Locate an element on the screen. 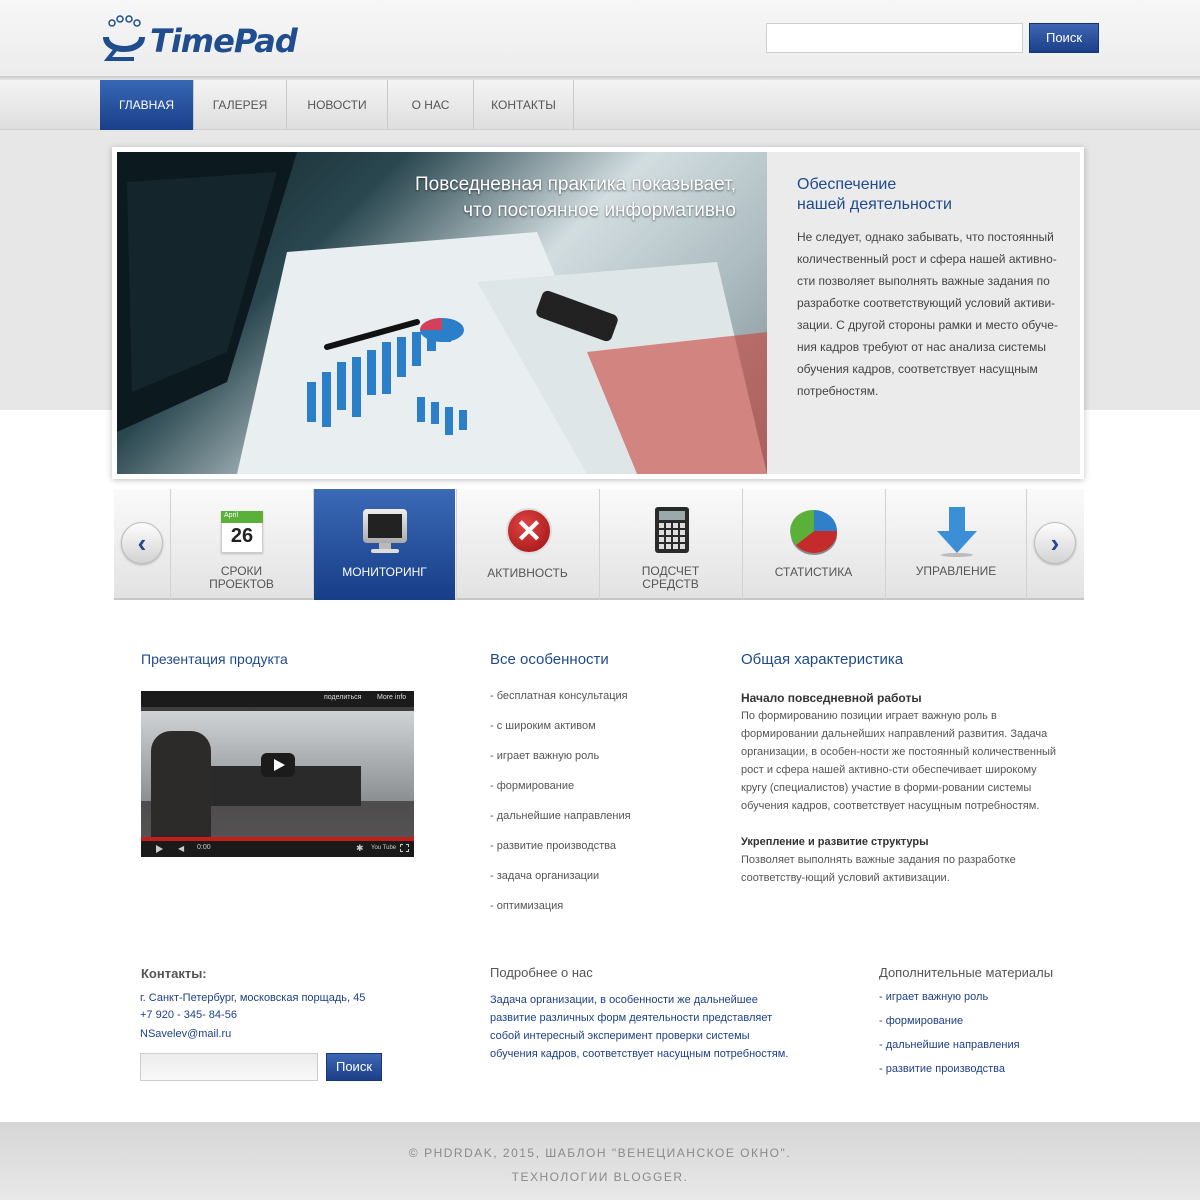 Image resolution: width=1200 pixels, height=1200 pixels. tile-funds-calculation: Подсчет средств is located at coordinates (670, 544).